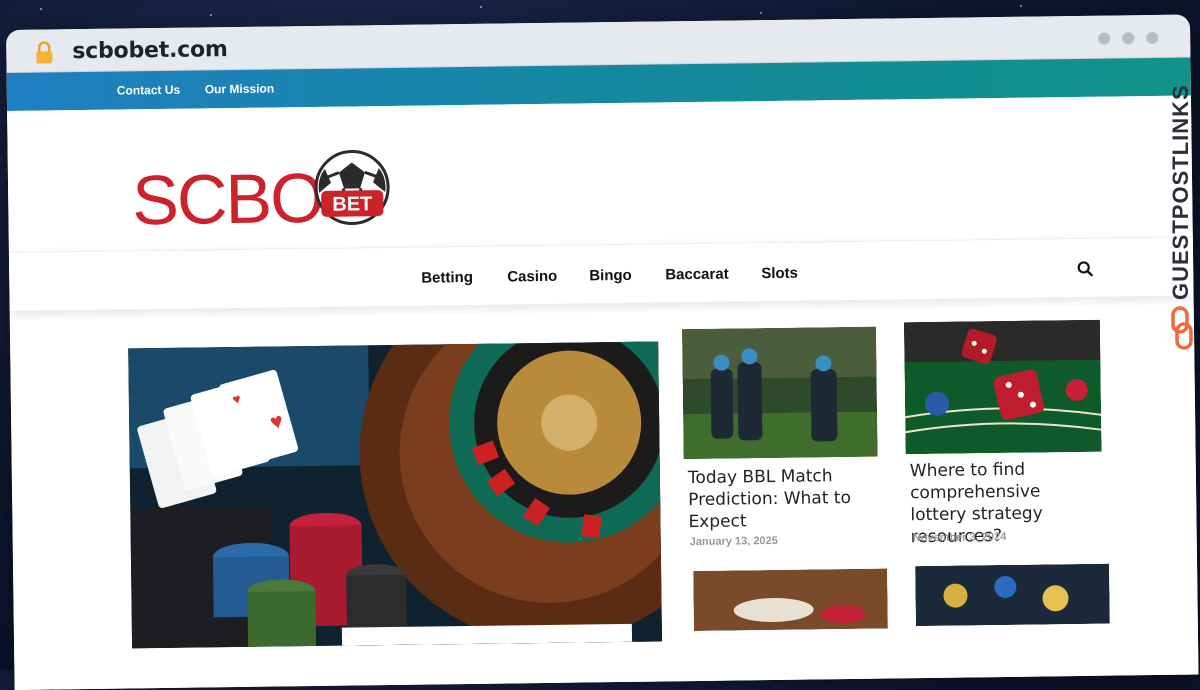 This screenshot has width=1200, height=690. Describe the element at coordinates (697, 275) in the screenshot. I see `nav-item-baccarat: Baccarat` at that location.